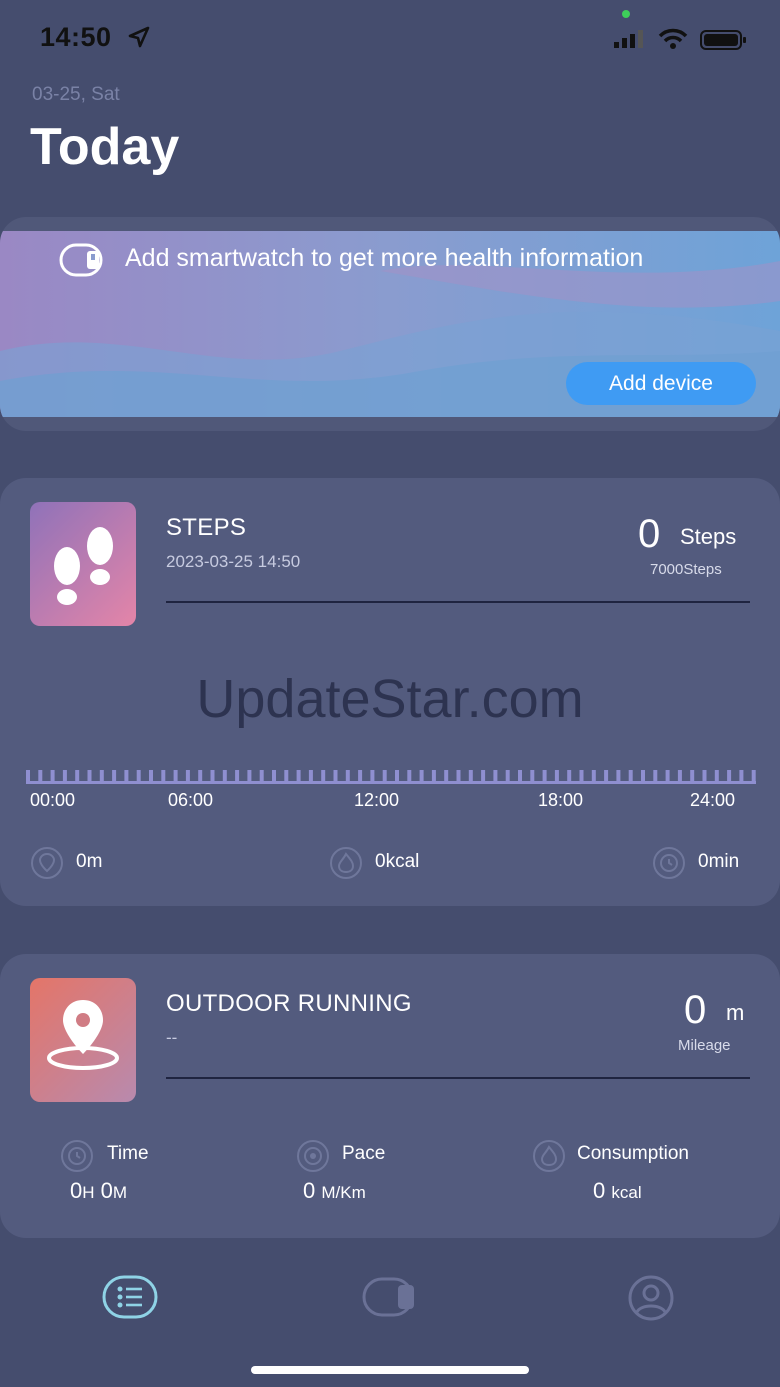 The height and width of the screenshot is (1387, 780). What do you see at coordinates (81, 260) in the screenshot?
I see `smartwatch-icon` at bounding box center [81, 260].